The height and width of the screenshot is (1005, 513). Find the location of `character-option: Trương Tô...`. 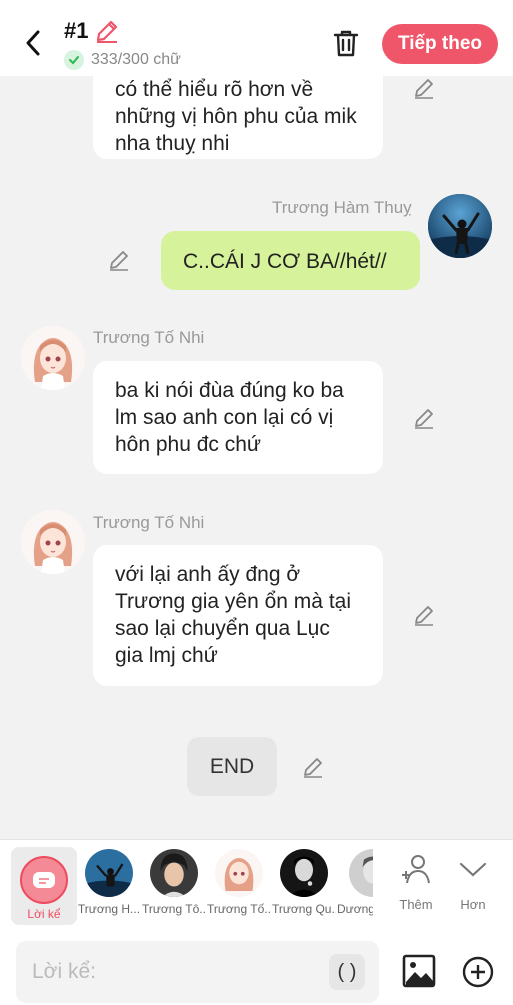

character-option: Trương Tô... is located at coordinates (174, 882).